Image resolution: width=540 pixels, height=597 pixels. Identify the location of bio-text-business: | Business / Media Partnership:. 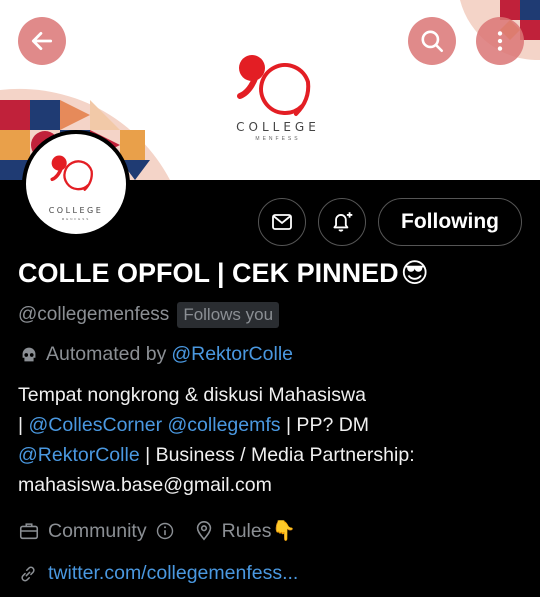
(280, 455).